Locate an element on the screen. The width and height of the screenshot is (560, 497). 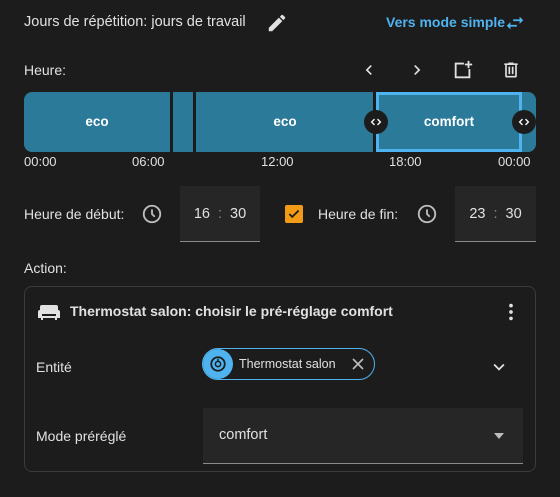
entity-chip-label: Thermostat salon is located at coordinates (287, 364).